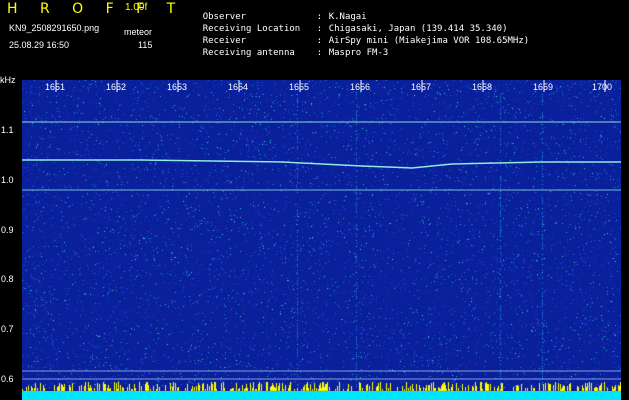 The height and width of the screenshot is (400, 629). What do you see at coordinates (7, 279) in the screenshot?
I see `y-tick-label: 0.8` at bounding box center [7, 279].